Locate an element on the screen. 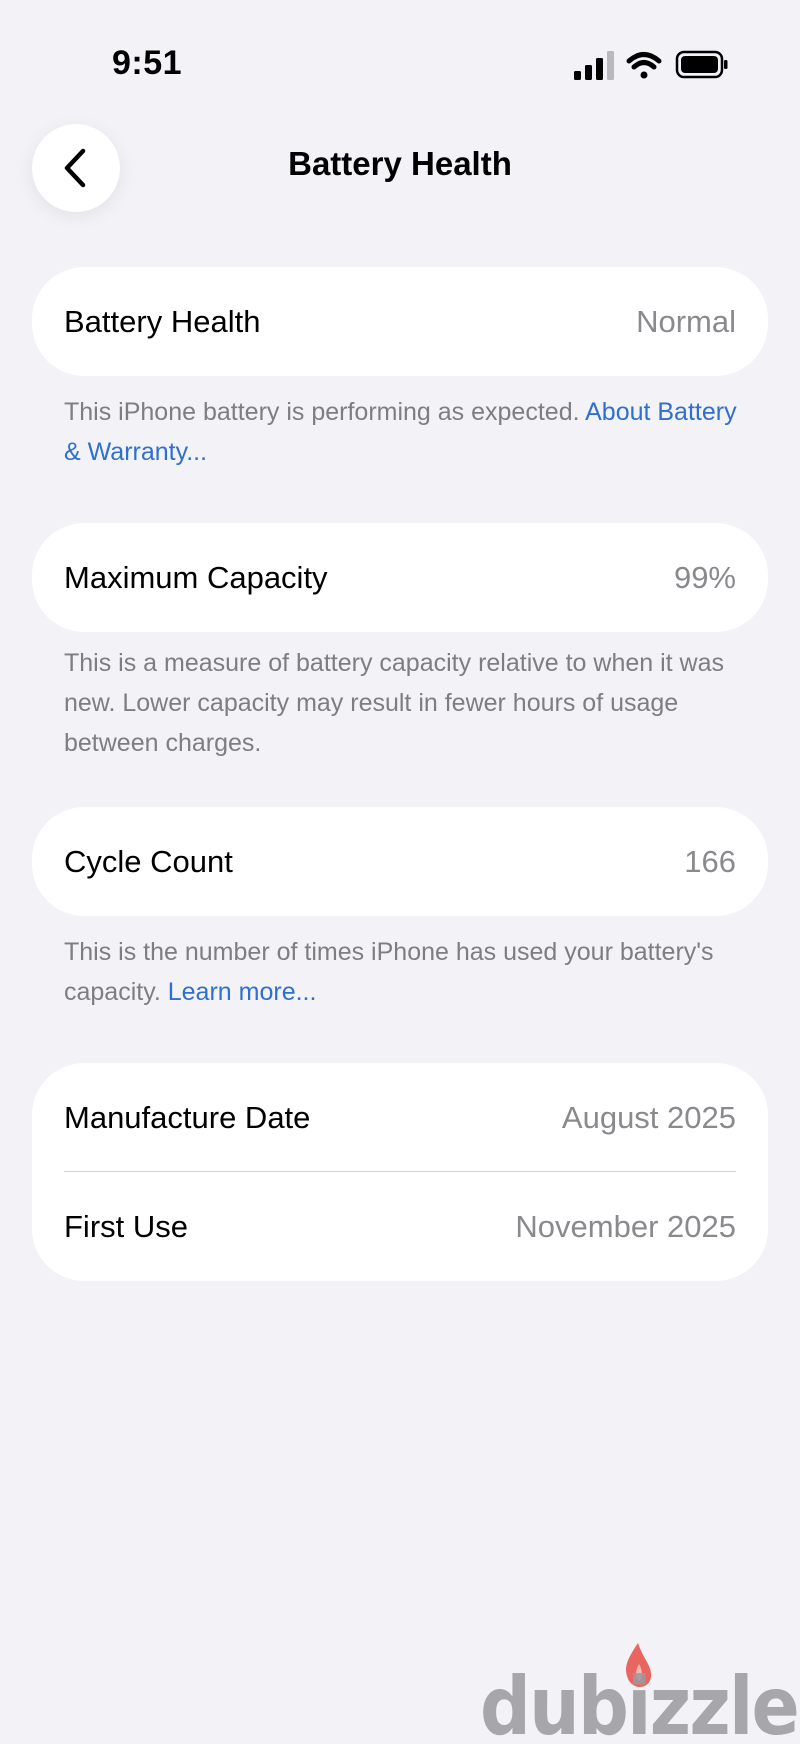 This screenshot has width=800, height=1744. cycle-count-value: 166 is located at coordinates (710, 861).